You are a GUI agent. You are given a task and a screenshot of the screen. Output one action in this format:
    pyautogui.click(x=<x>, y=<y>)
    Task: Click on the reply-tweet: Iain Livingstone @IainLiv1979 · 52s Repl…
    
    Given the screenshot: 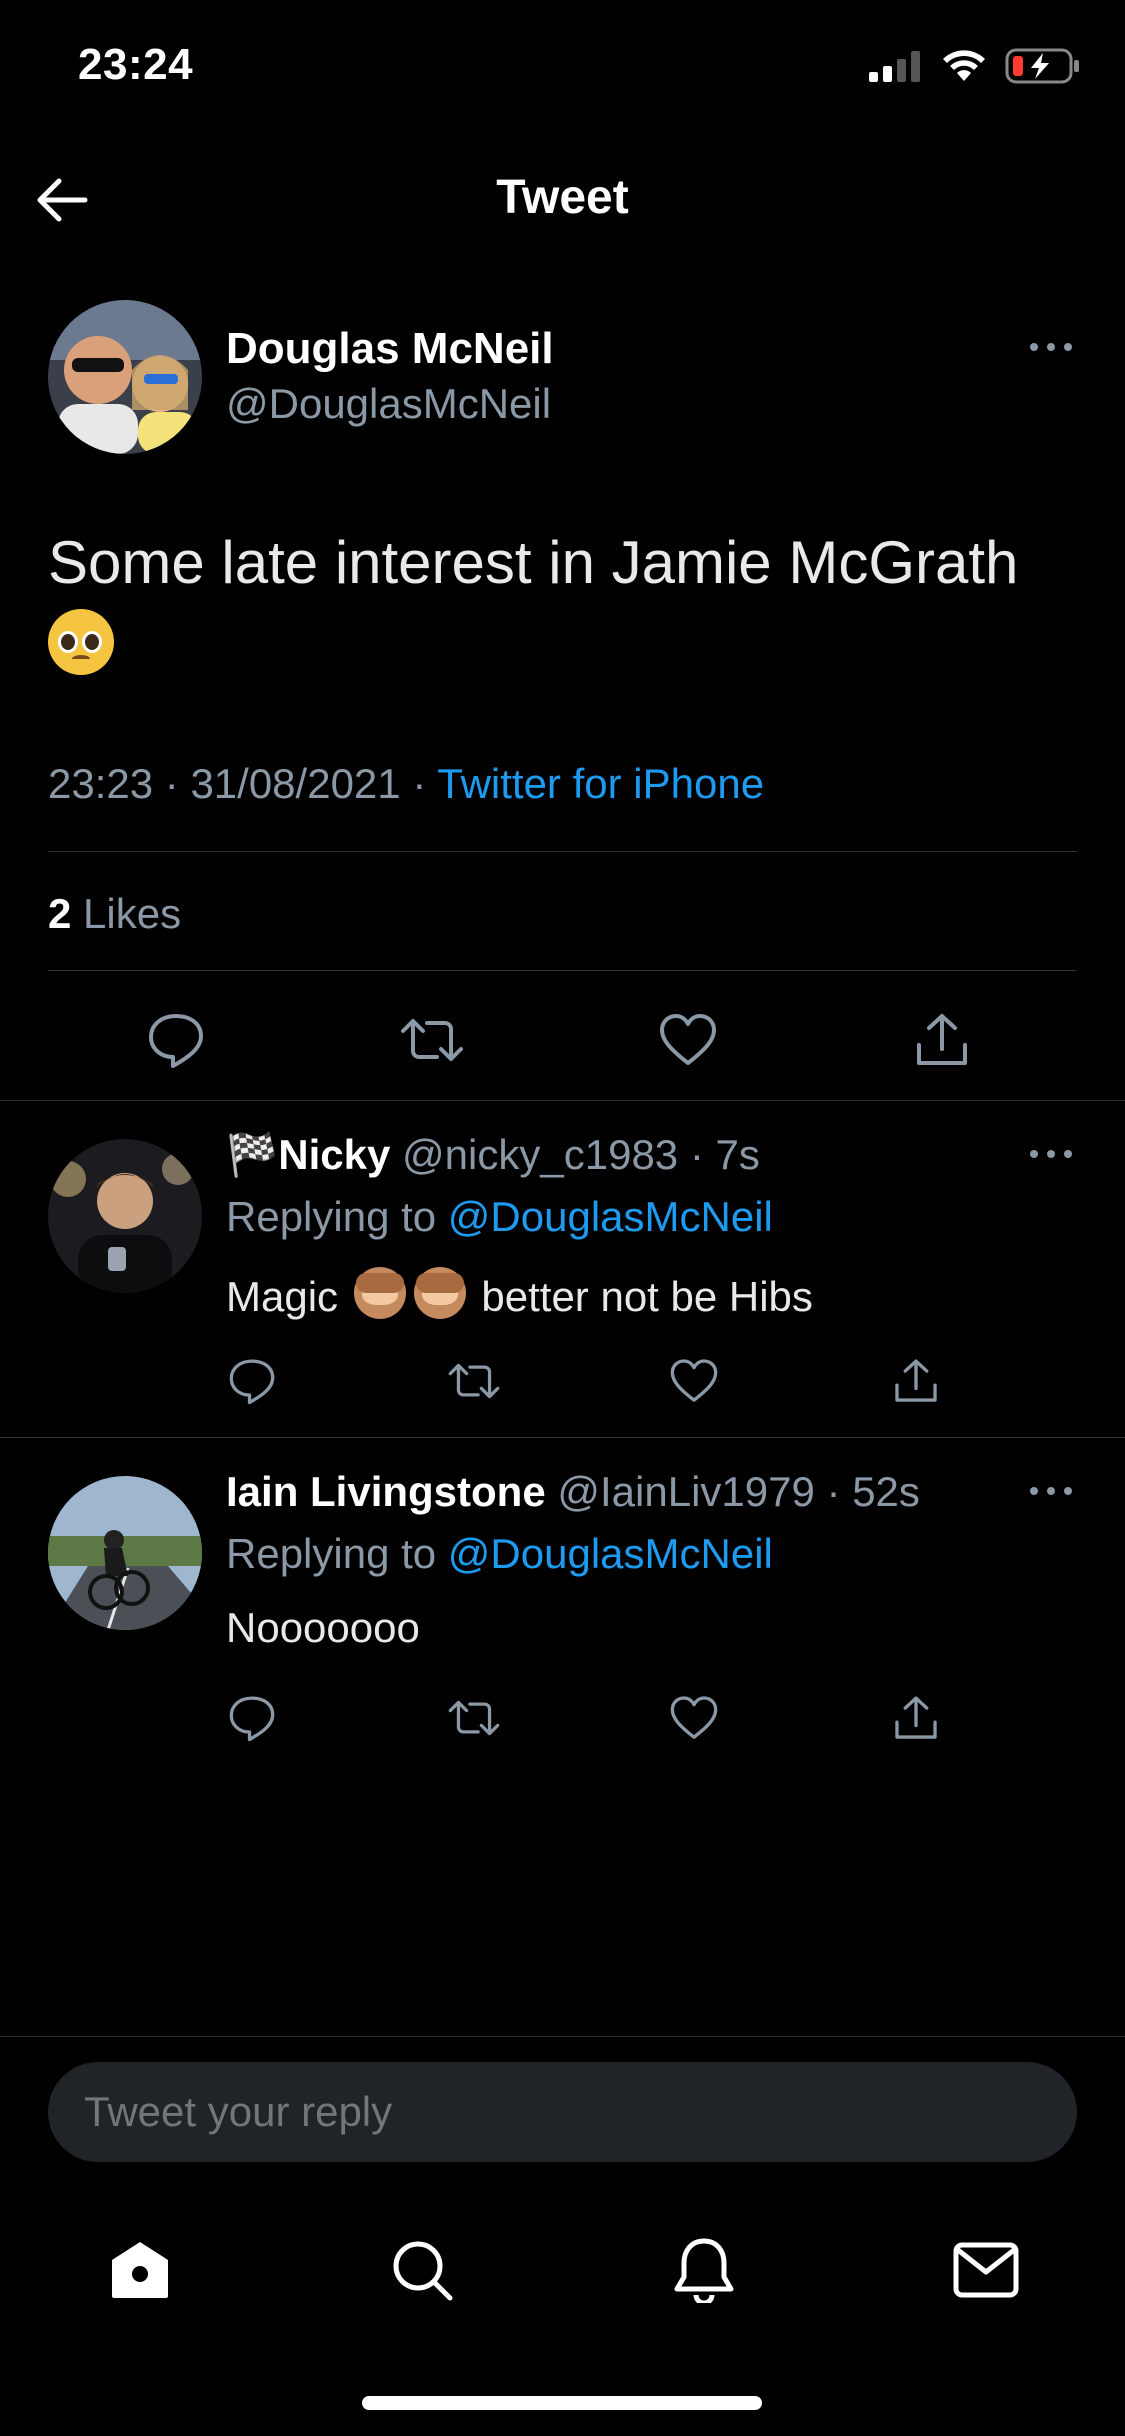 What is the action you would take?
    pyautogui.click(x=562, y=1606)
    